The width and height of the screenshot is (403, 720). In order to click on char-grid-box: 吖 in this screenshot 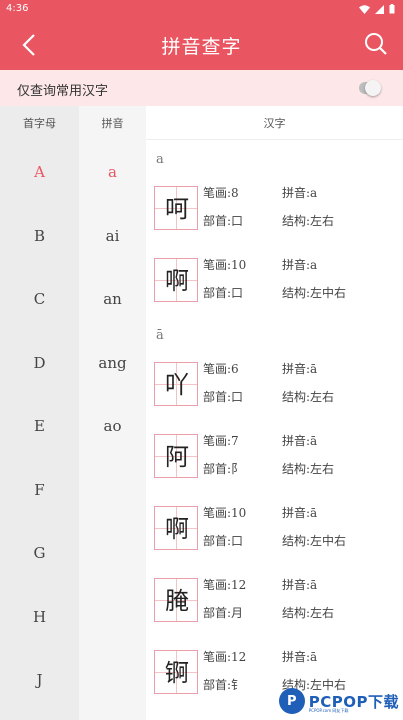, I will do `click(176, 384)`.